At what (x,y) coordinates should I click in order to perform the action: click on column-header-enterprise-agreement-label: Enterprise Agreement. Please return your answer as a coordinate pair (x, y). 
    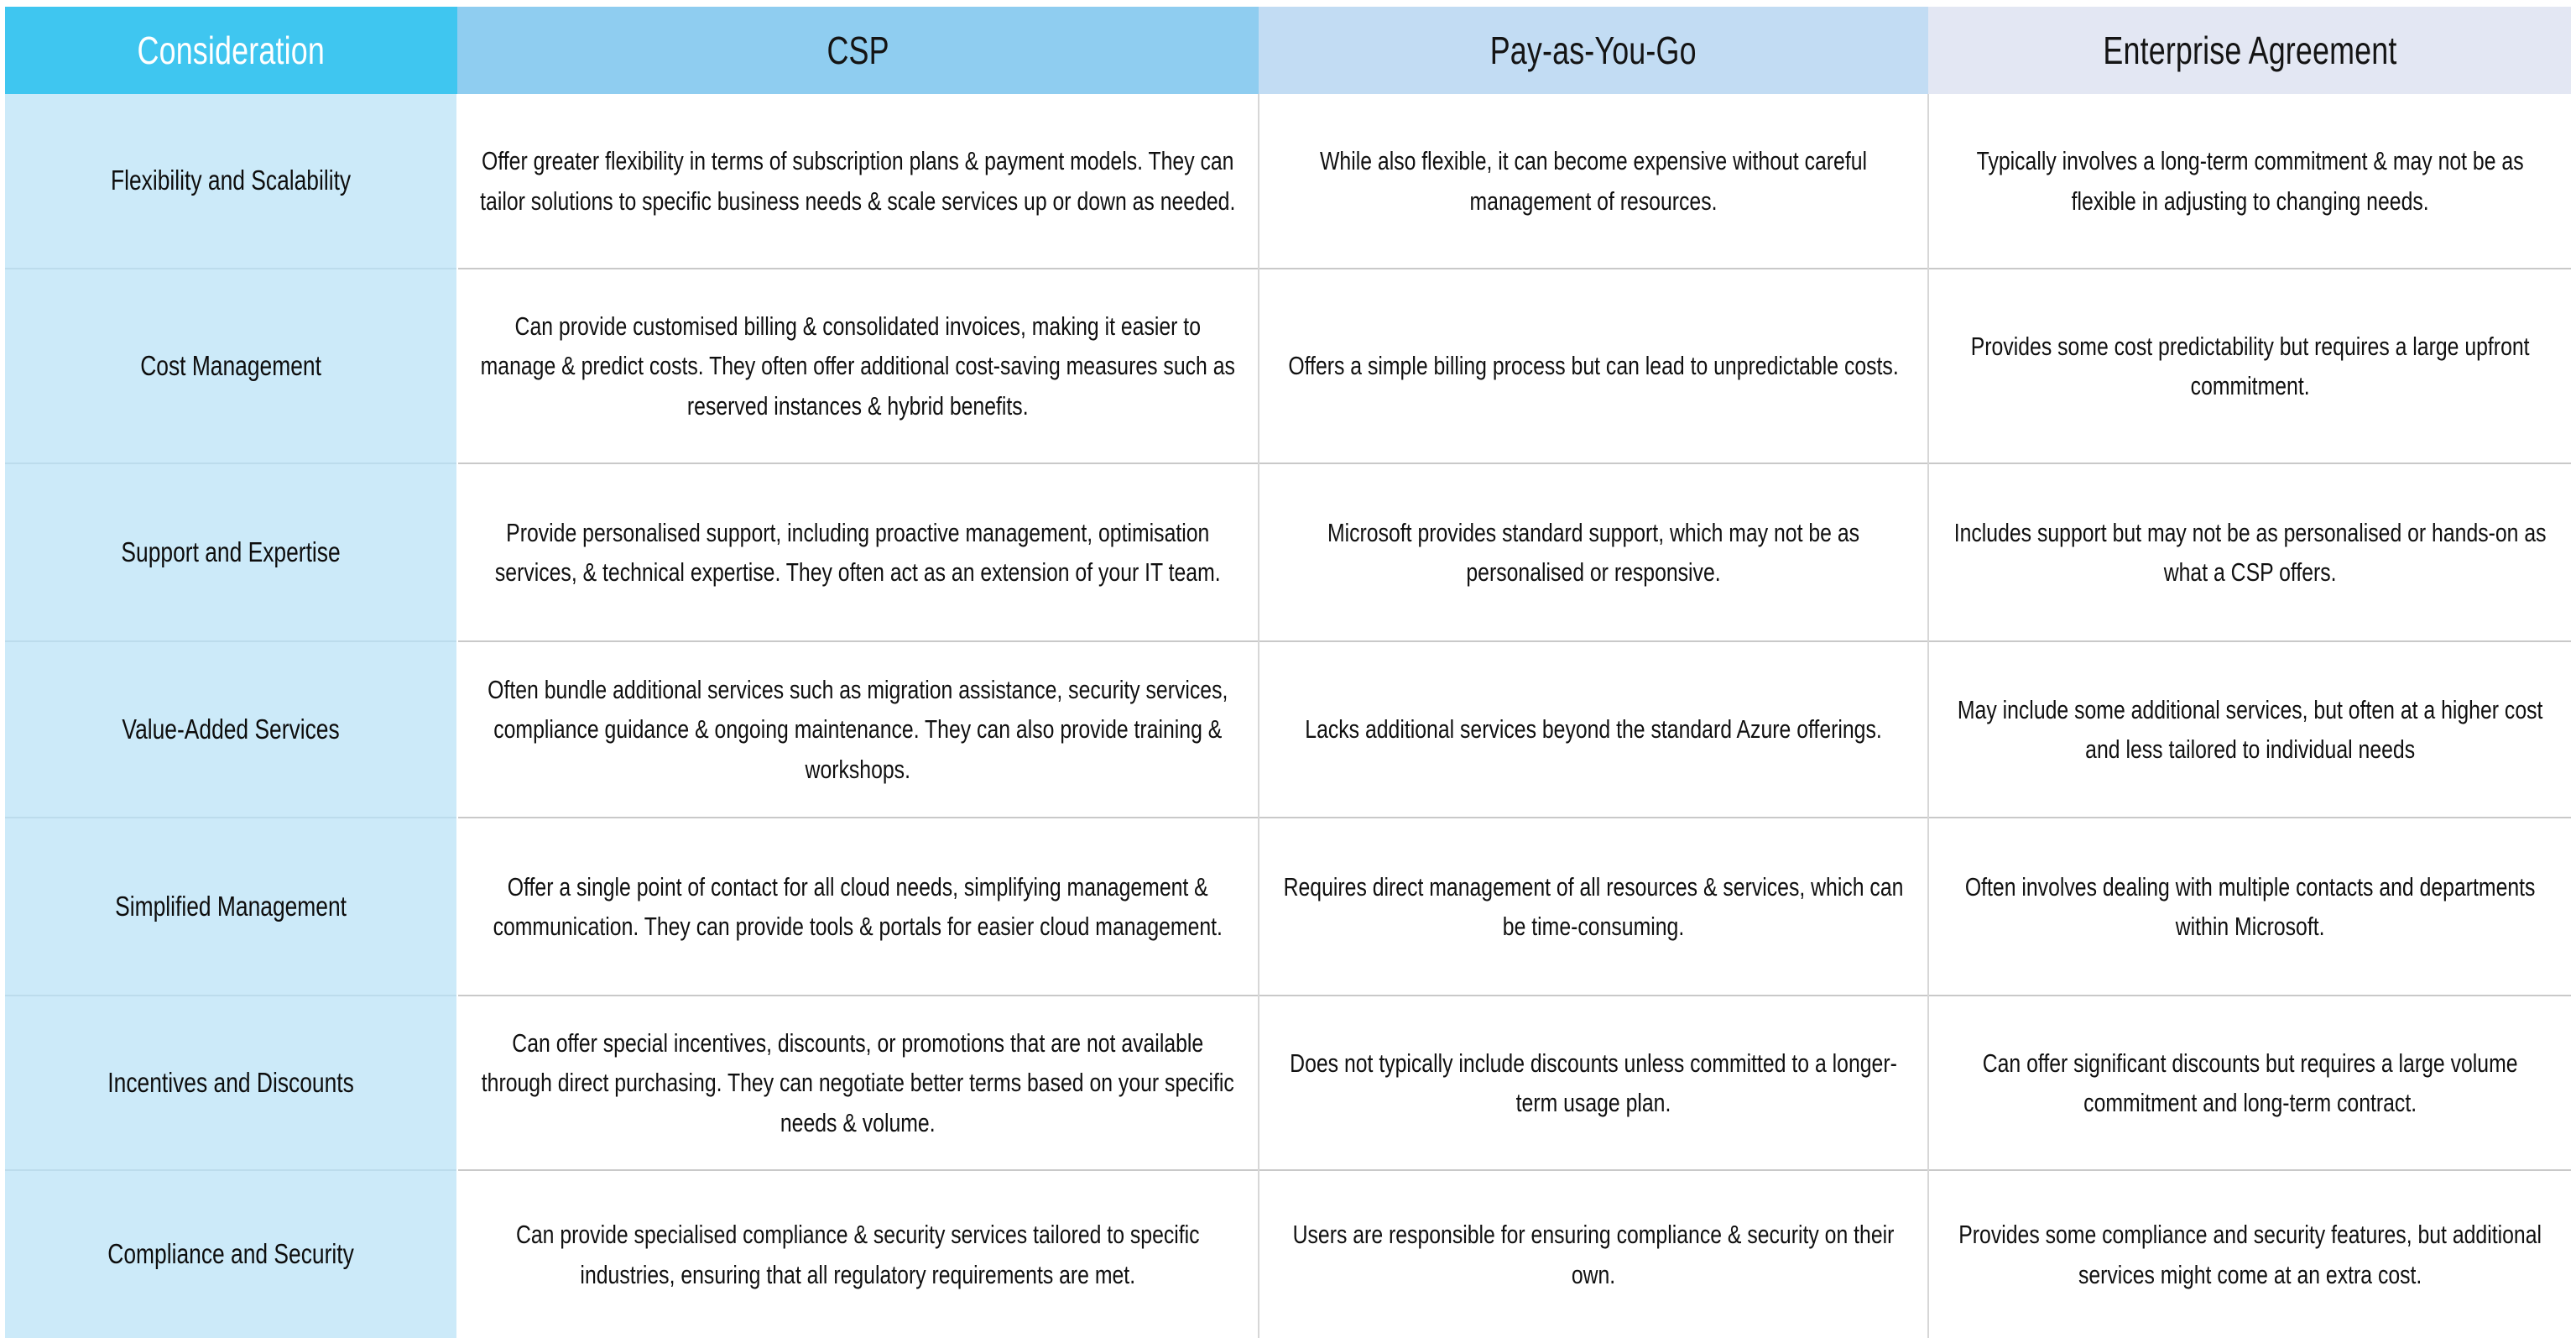
    Looking at the image, I should click on (2249, 50).